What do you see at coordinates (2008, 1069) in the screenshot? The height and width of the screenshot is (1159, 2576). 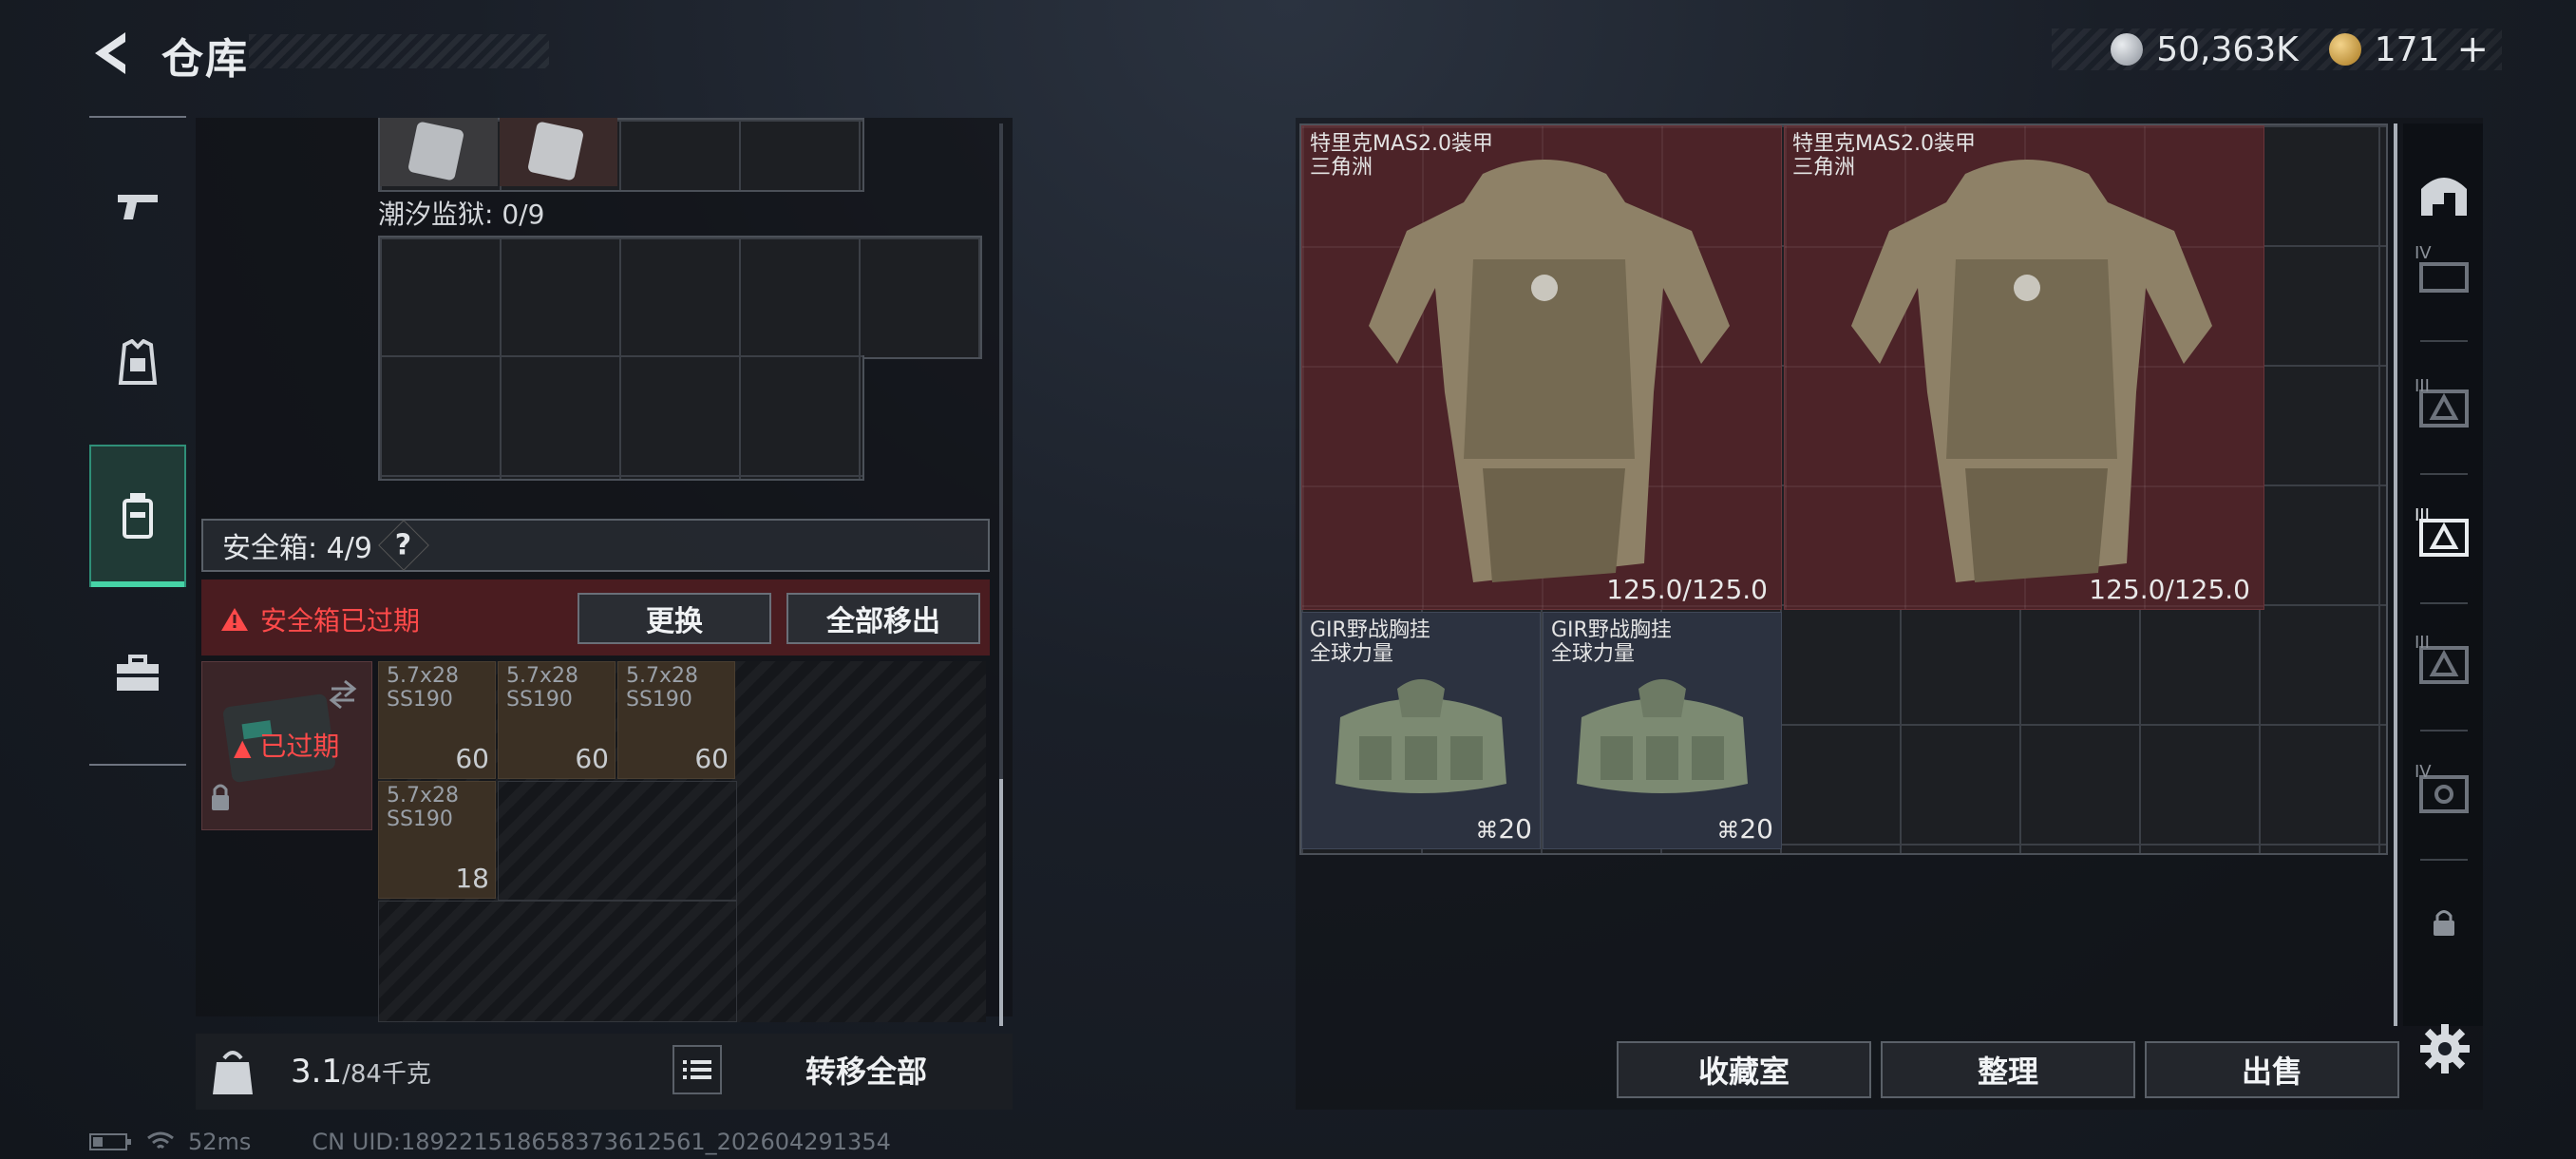 I see `organize-button: 整理` at bounding box center [2008, 1069].